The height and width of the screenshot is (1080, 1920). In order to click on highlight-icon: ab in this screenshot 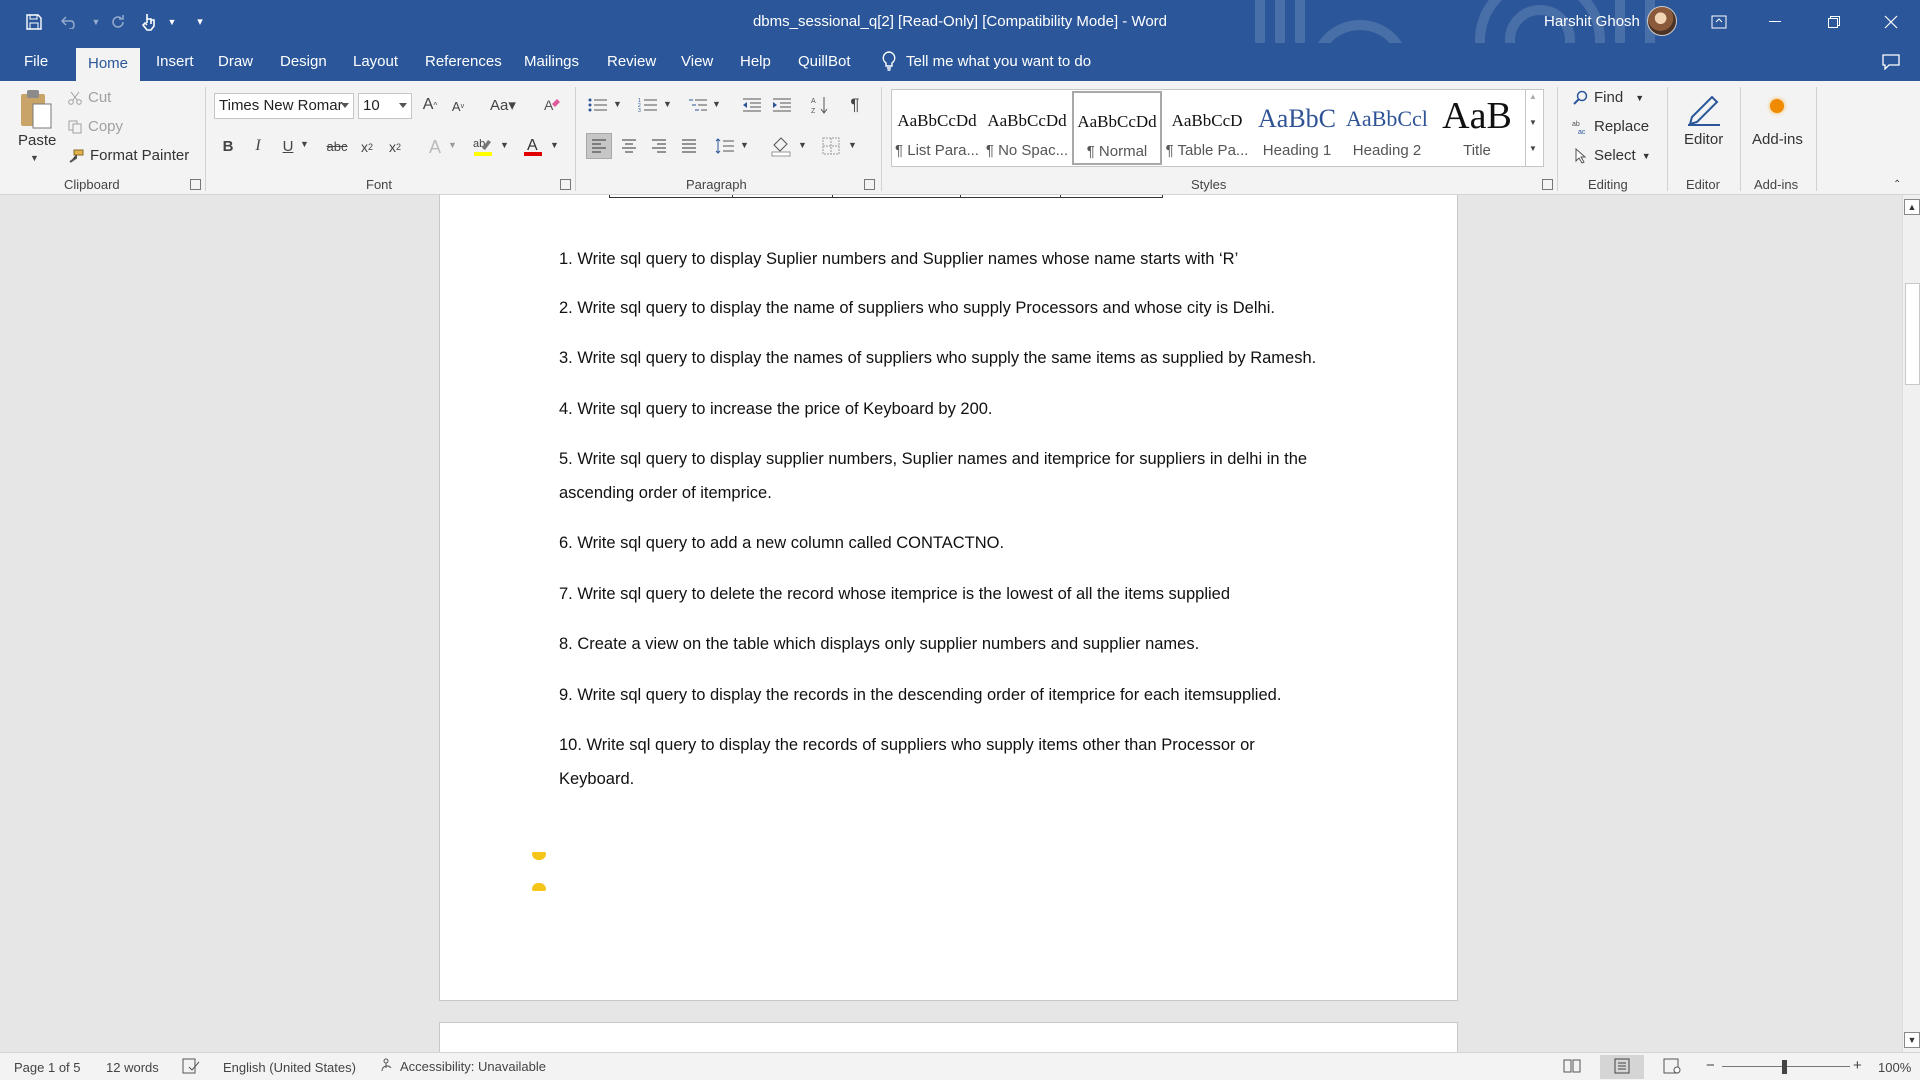, I will do `click(483, 146)`.